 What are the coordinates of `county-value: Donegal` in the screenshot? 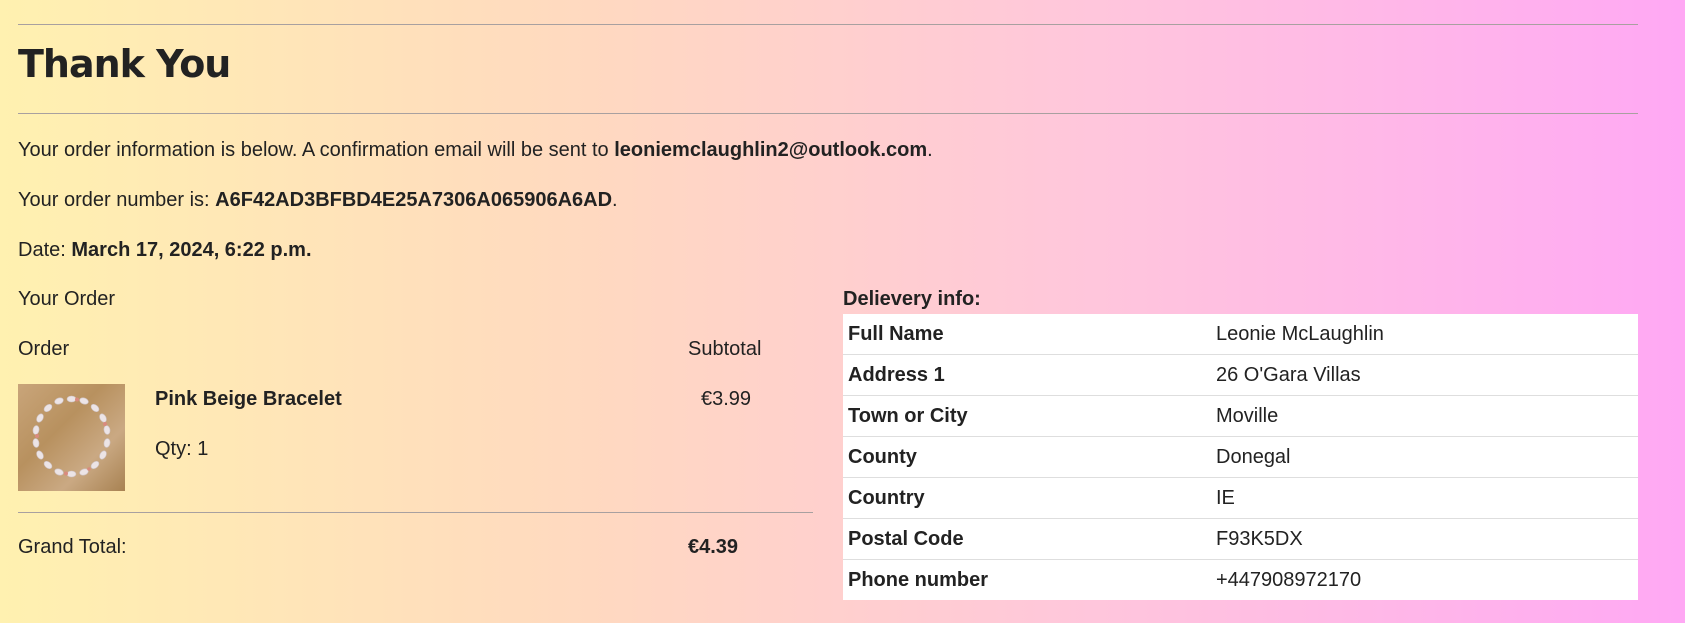 It's located at (1424, 457).